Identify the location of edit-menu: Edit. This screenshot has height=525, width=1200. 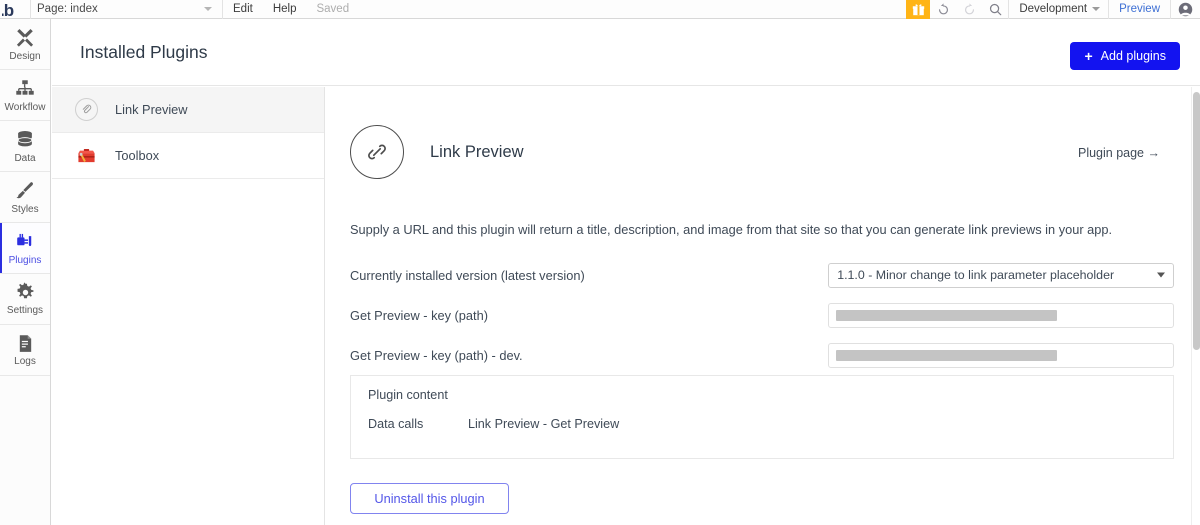
(243, 9).